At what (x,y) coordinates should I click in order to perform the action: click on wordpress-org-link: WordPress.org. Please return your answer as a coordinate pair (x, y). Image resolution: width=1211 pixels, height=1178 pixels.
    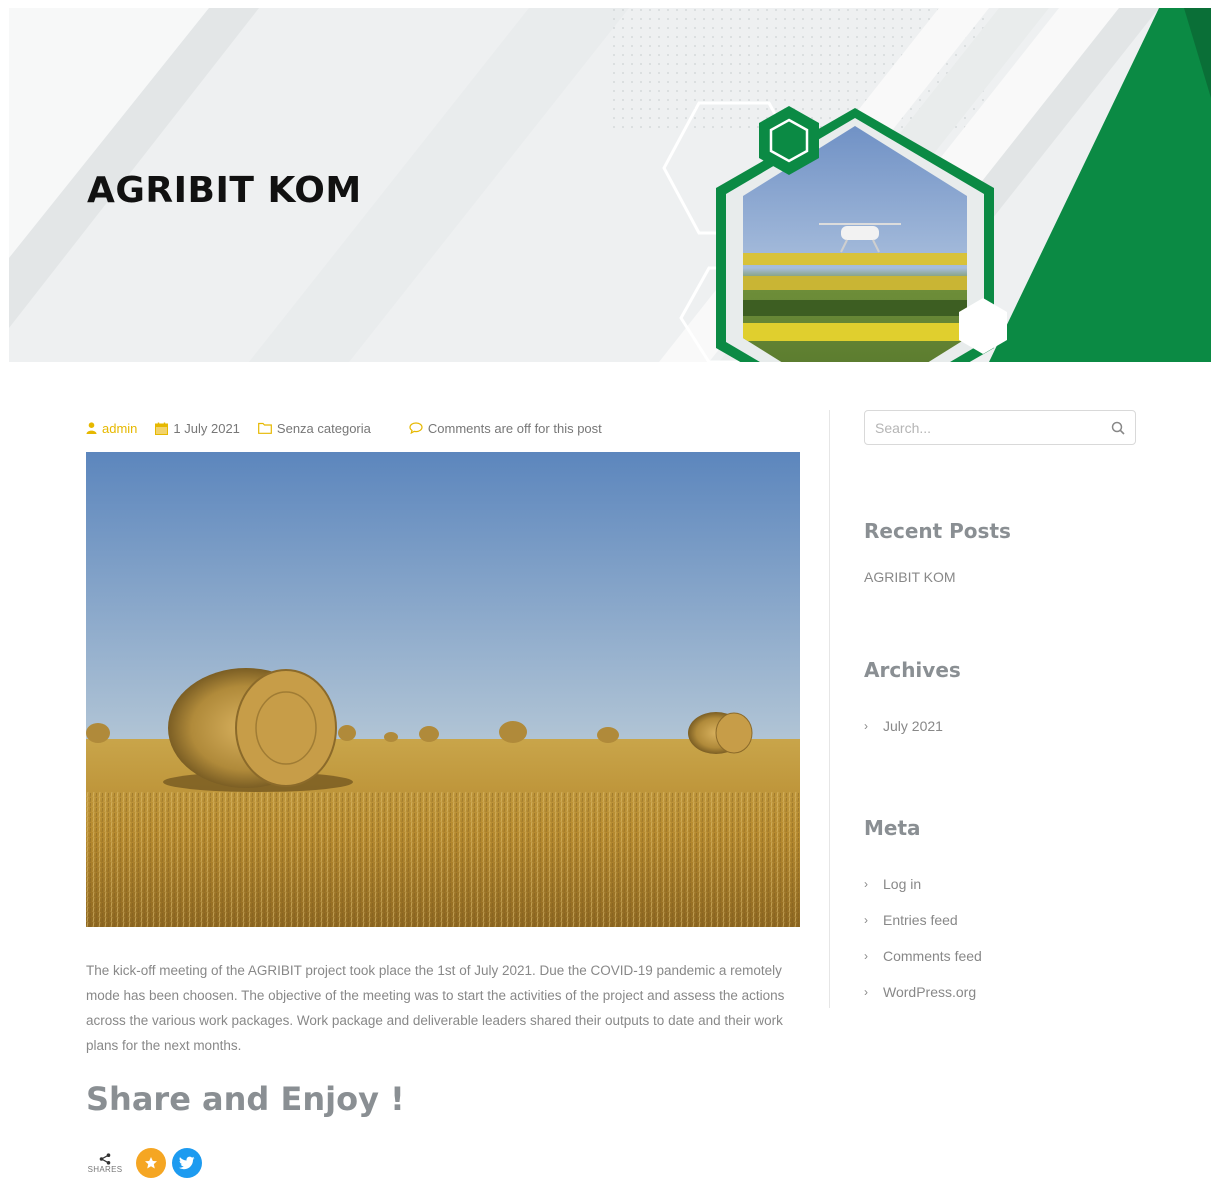
    Looking at the image, I should click on (929, 992).